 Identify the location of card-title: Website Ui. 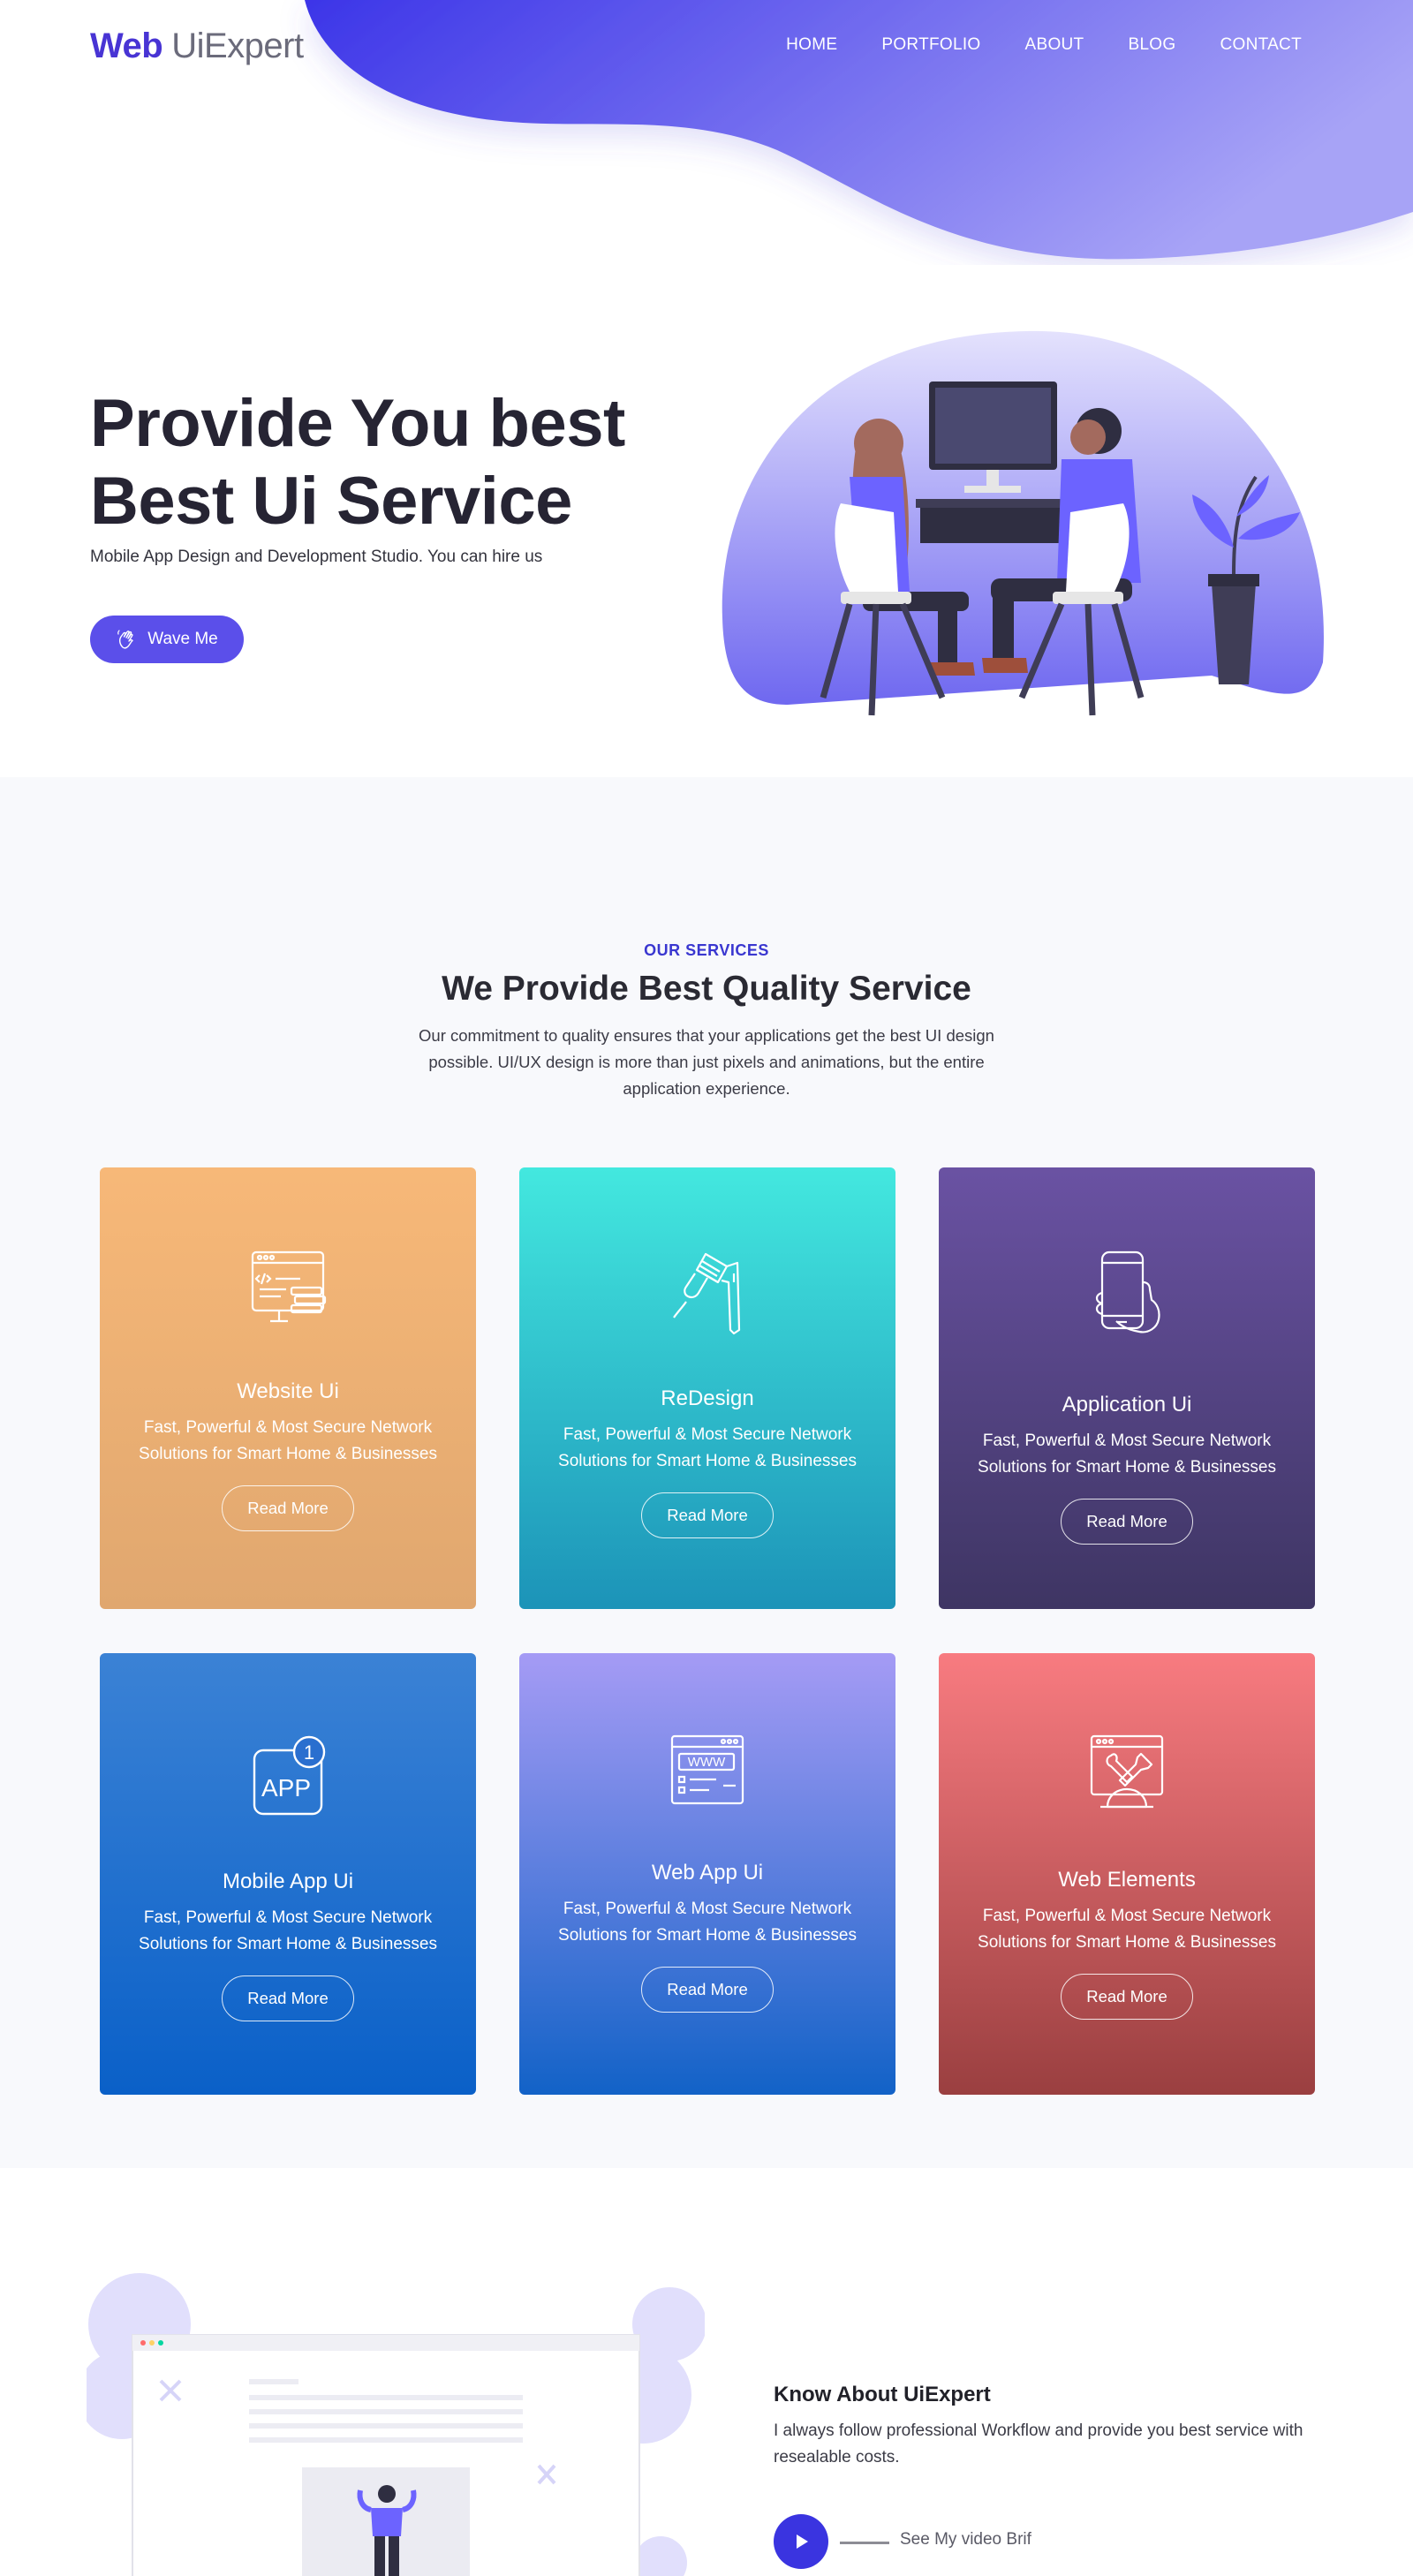
(288, 1391).